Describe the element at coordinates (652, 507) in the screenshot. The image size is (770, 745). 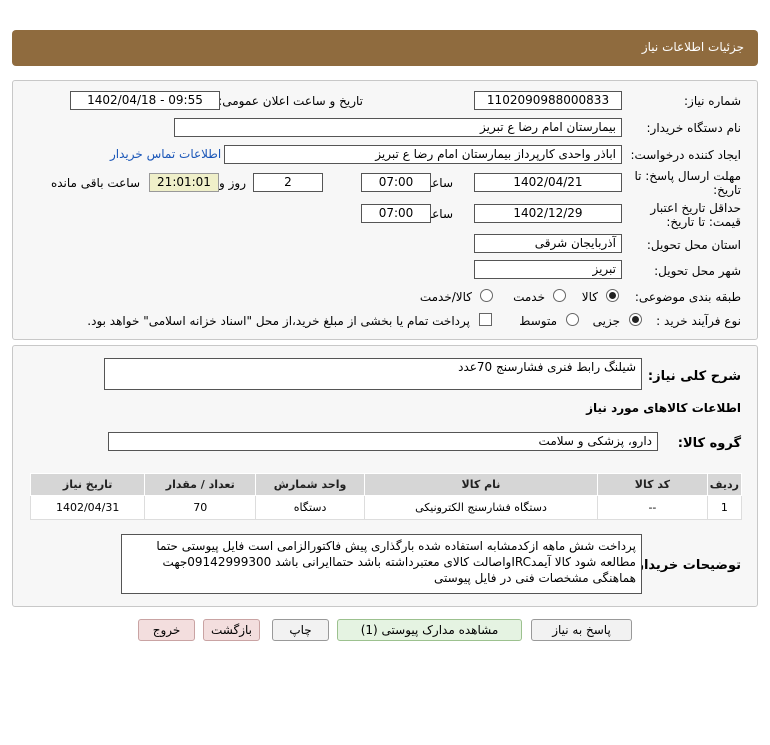
I see `cell-goods-code: --` at that location.